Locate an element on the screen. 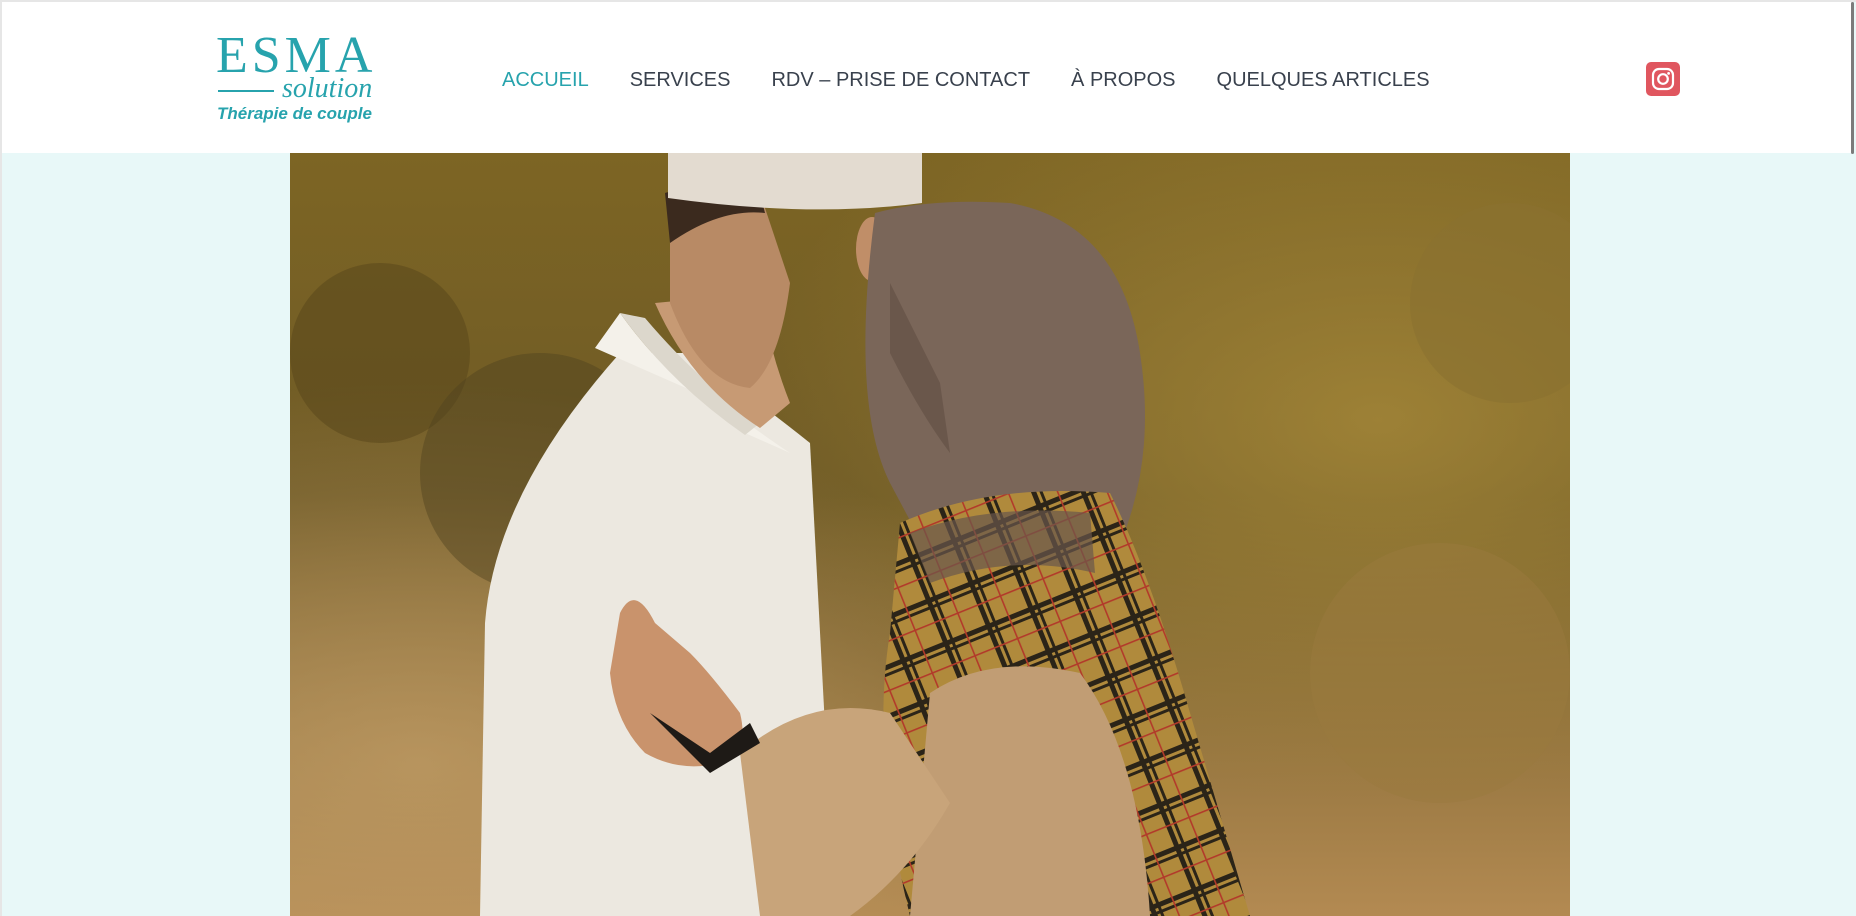  instagram-icon is located at coordinates (1663, 79).